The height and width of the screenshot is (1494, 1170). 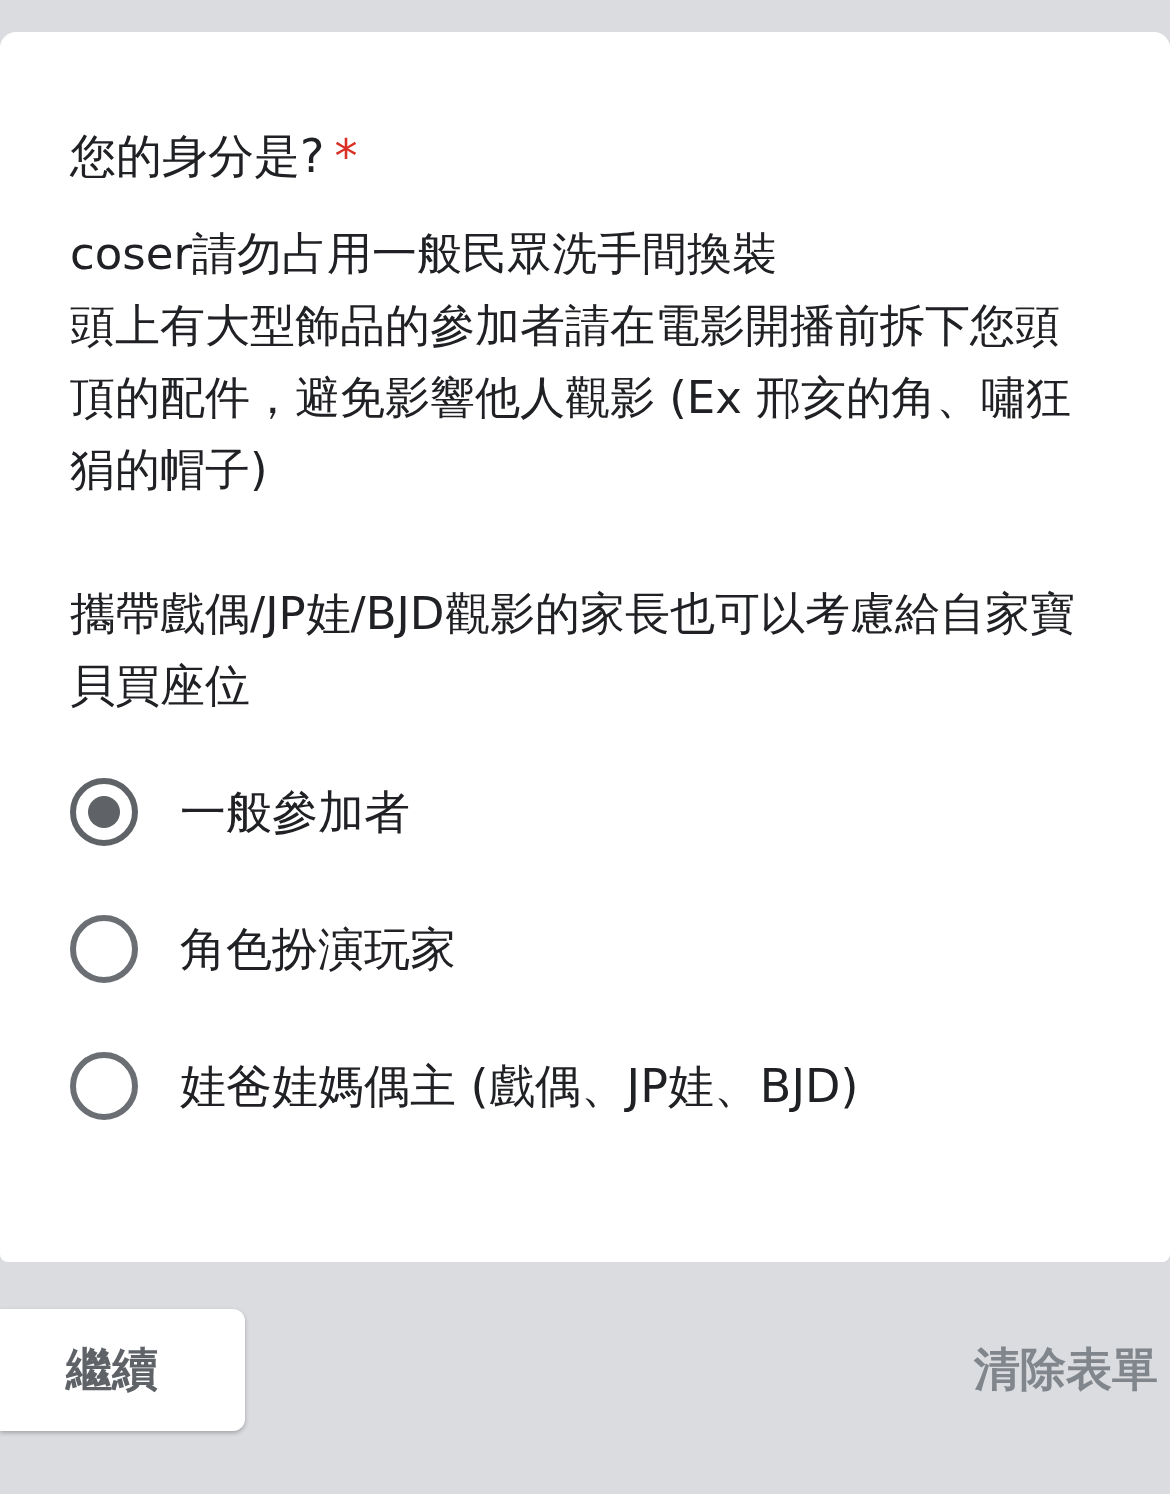 What do you see at coordinates (197, 156) in the screenshot?
I see `question-title: 您的身分是?` at bounding box center [197, 156].